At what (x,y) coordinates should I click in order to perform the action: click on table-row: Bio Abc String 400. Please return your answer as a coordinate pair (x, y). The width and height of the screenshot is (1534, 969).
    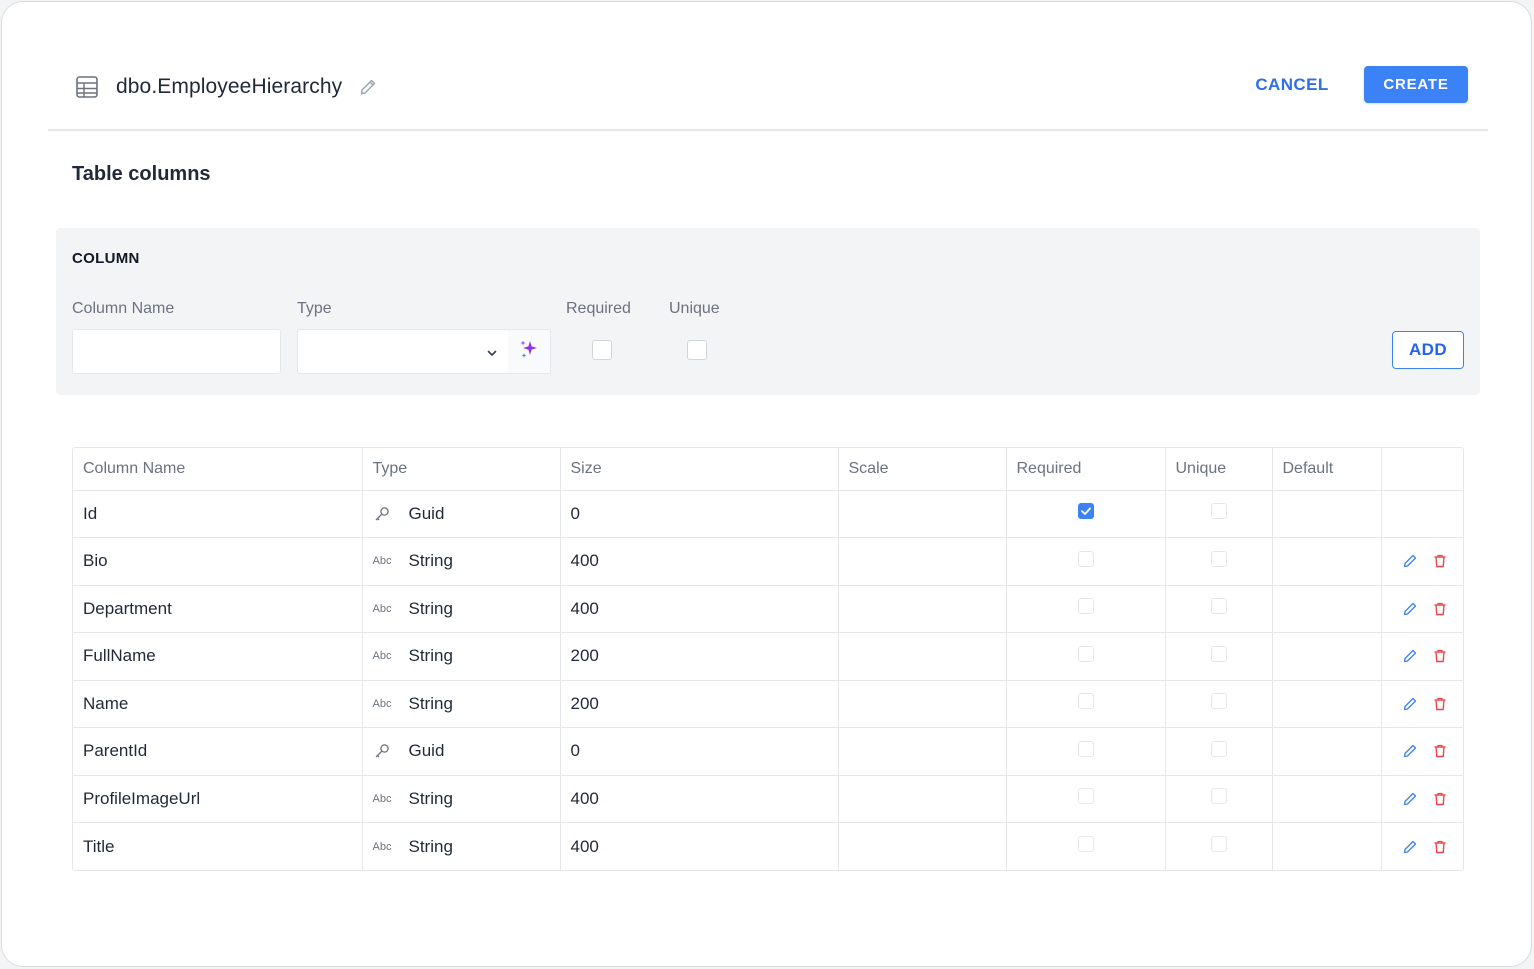
    Looking at the image, I should click on (768, 561).